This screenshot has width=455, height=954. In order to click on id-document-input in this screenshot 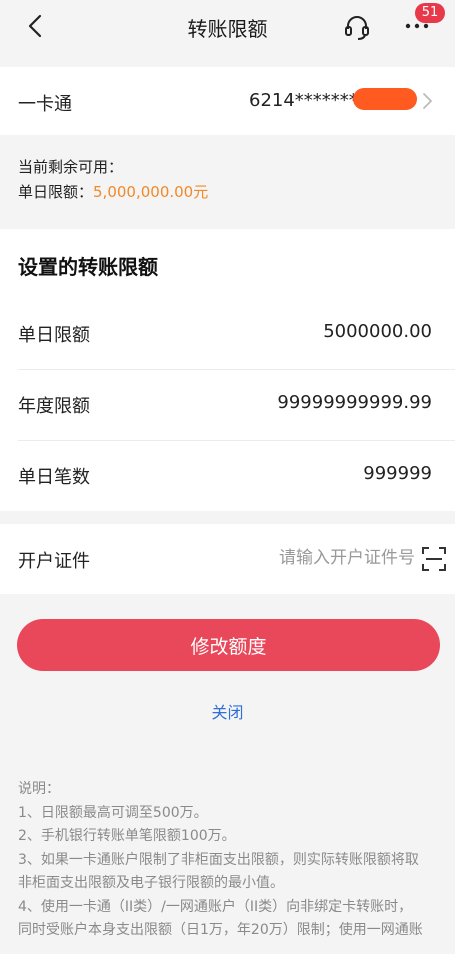, I will do `click(327, 558)`.